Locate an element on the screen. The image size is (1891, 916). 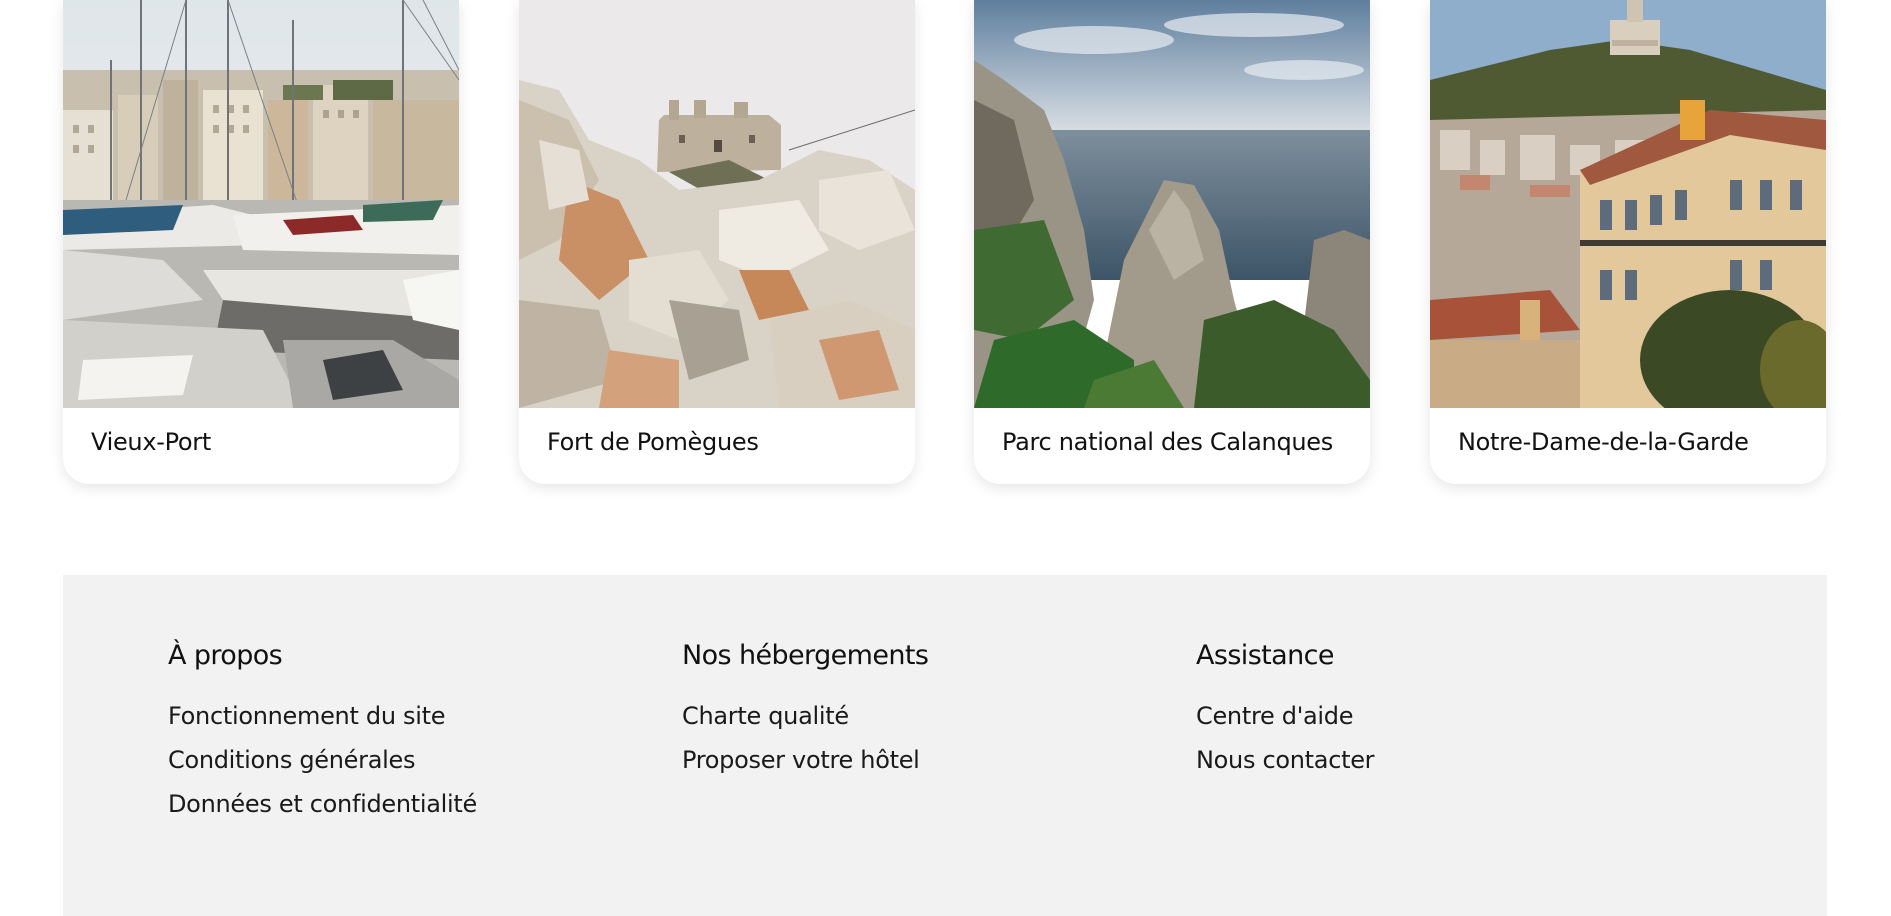
footer-heading: Nos hébergements is located at coordinates (805, 655).